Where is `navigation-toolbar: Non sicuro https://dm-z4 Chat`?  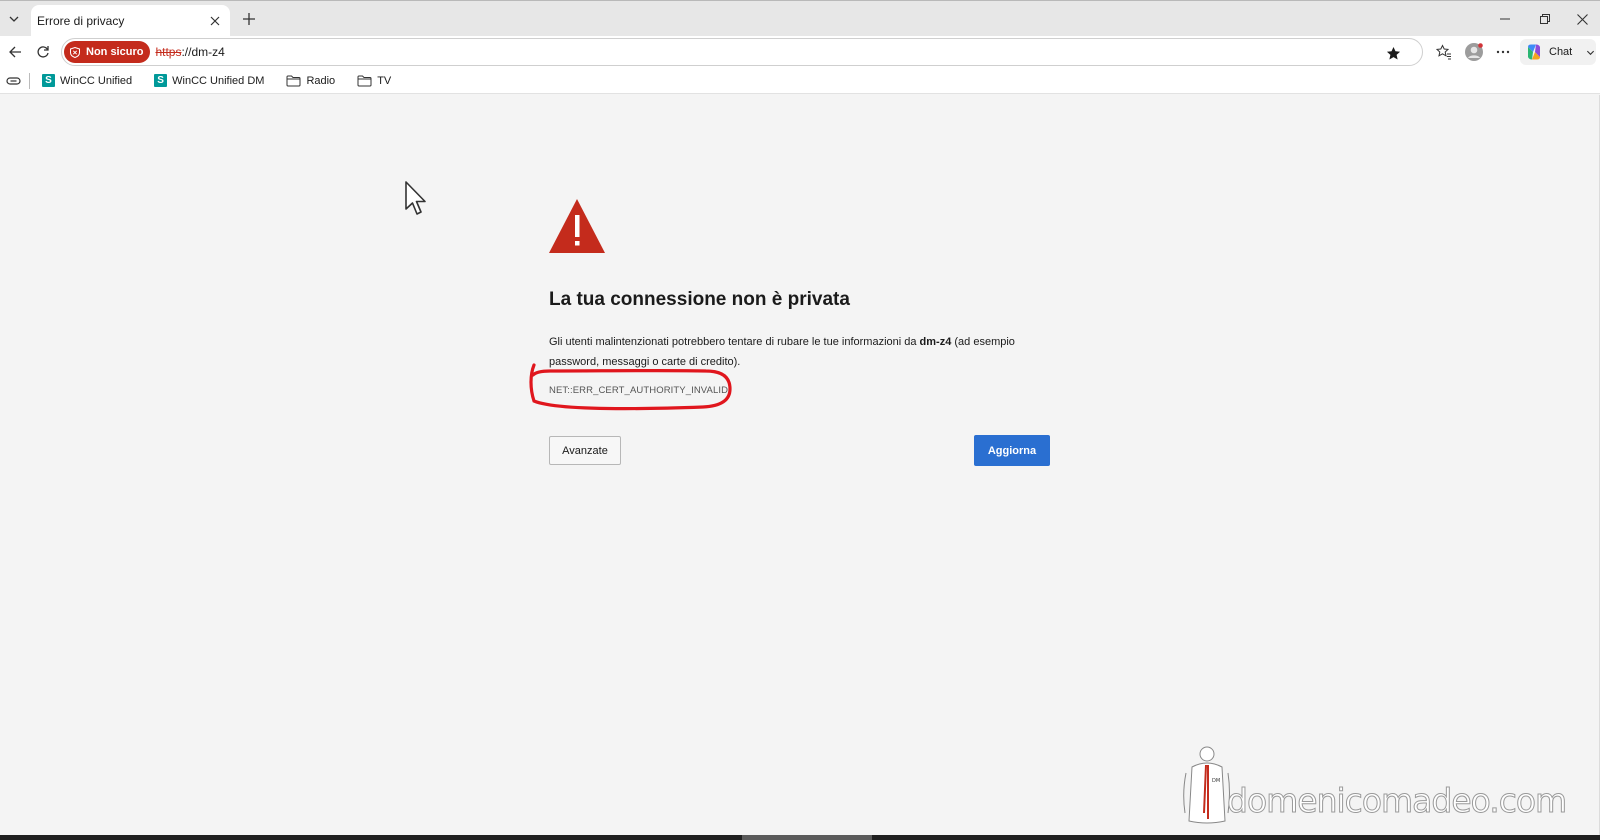 navigation-toolbar: Non sicuro https://dm-z4 Chat is located at coordinates (800, 52).